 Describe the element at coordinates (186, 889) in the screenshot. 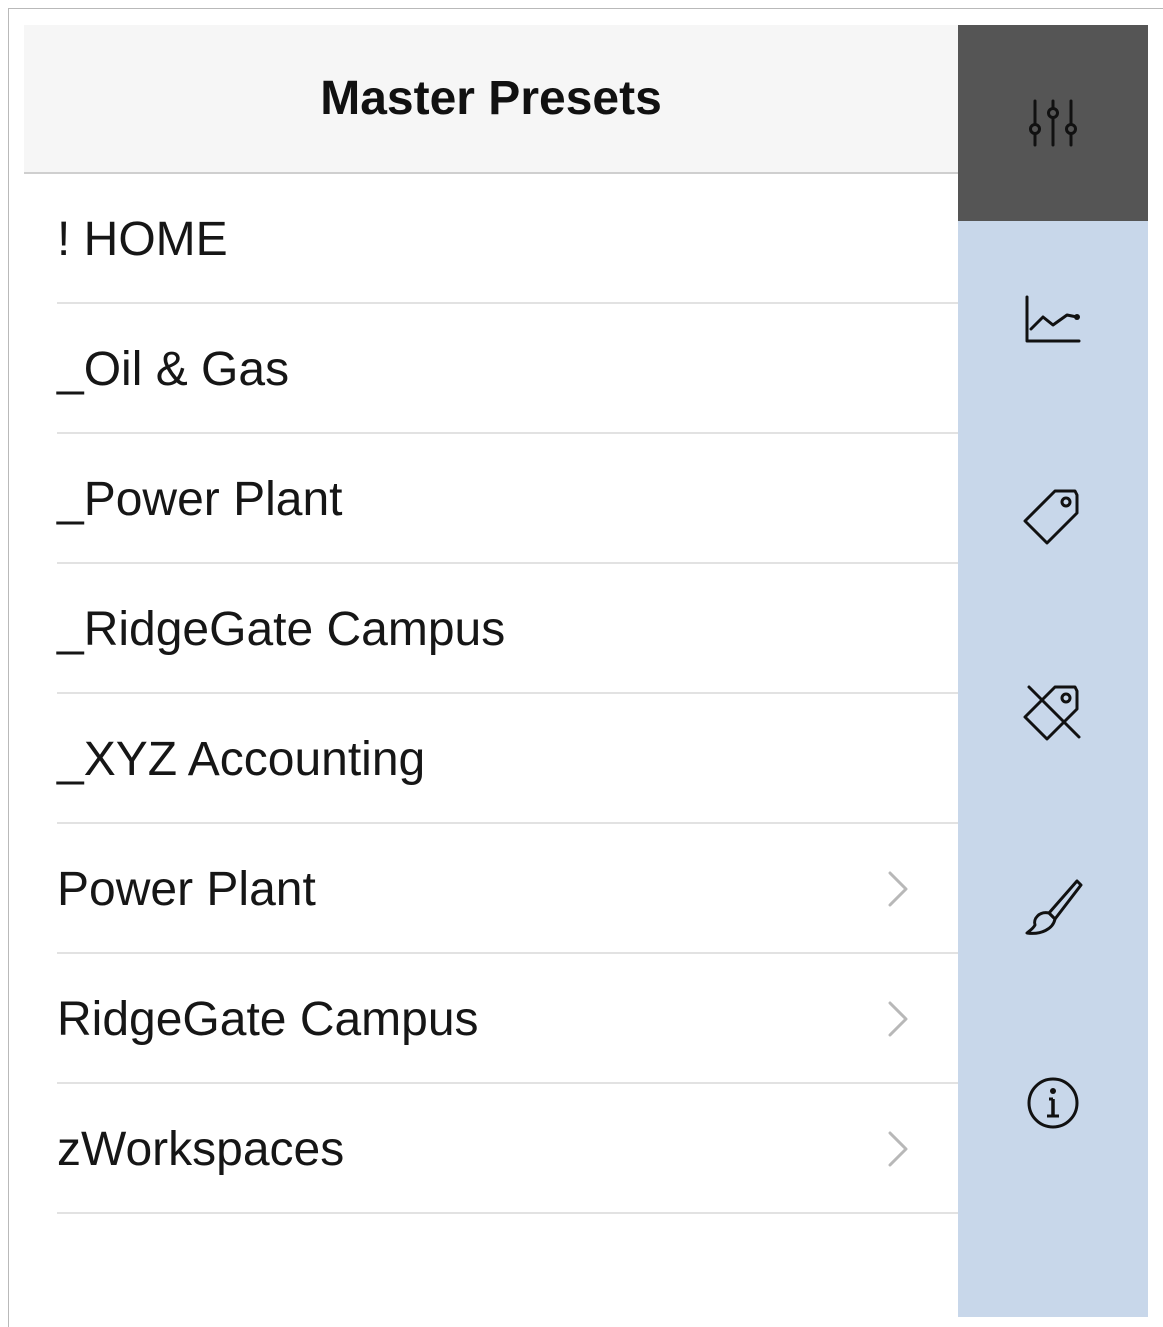

I see `list-item-label: Power Plant` at that location.